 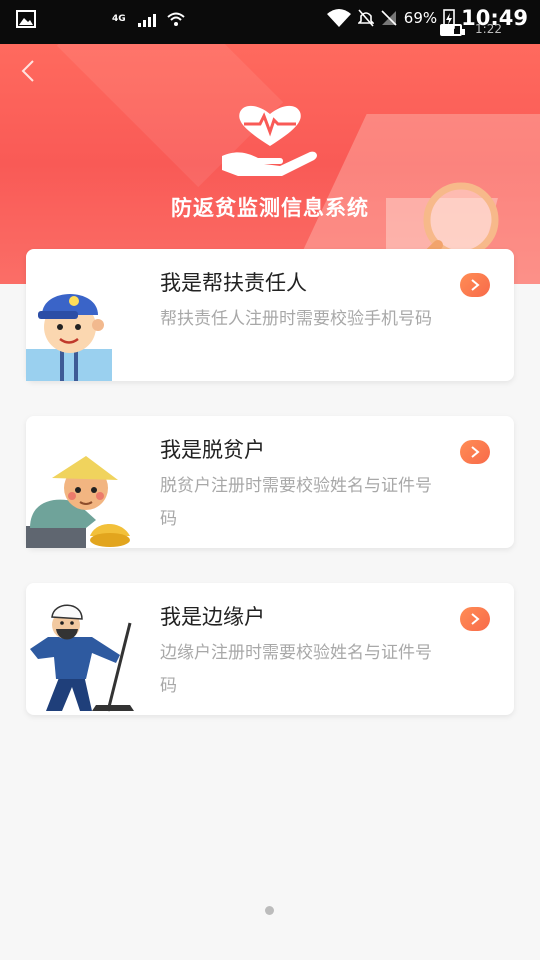 I want to click on page-title: 防返贫监测信息系统, so click(x=270, y=208).